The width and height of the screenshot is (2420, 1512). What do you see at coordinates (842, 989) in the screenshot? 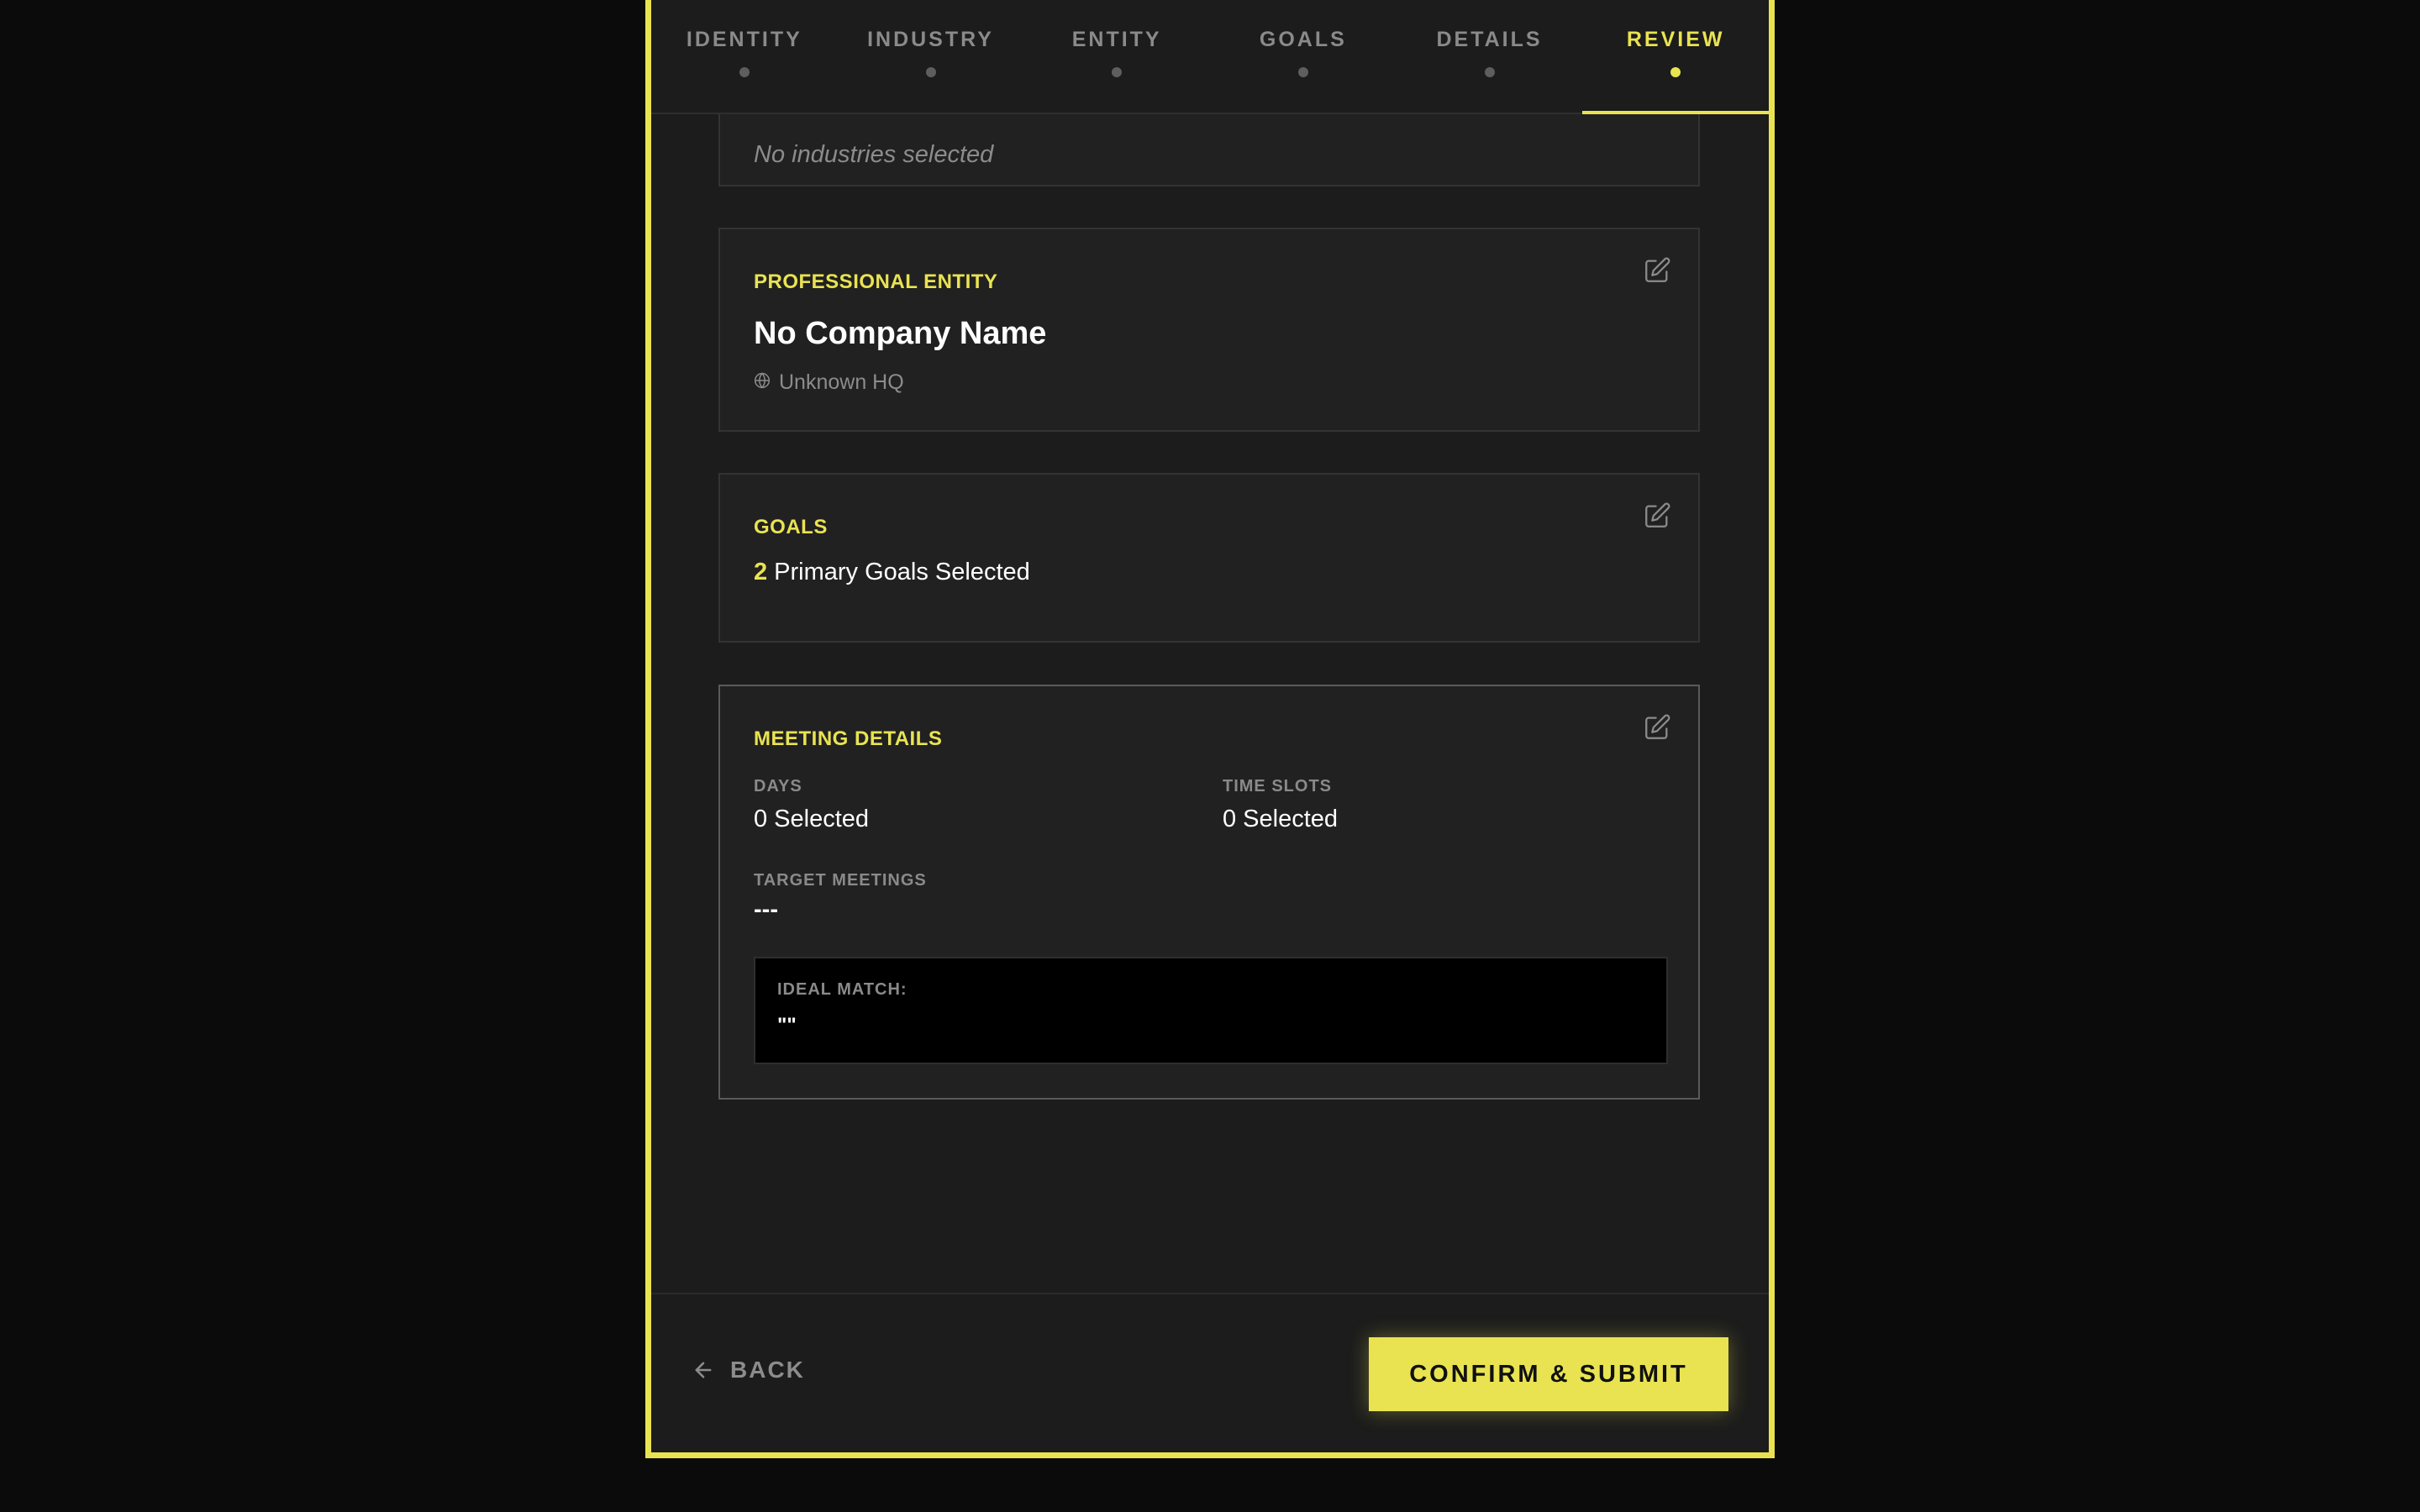
I see `ideal-match-label: IDEAL MATCH:` at bounding box center [842, 989].